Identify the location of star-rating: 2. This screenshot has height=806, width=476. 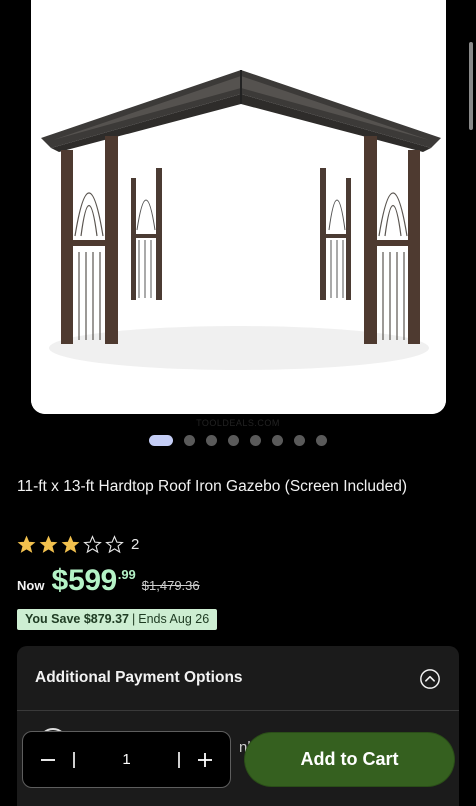
(78, 544).